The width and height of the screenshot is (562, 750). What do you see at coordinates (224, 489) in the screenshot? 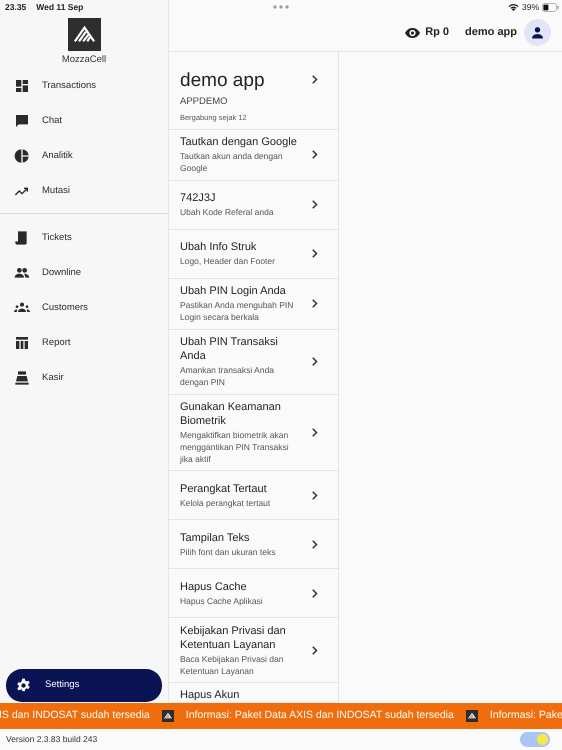
I see `settings-title: Perangkat Tertaut` at bounding box center [224, 489].